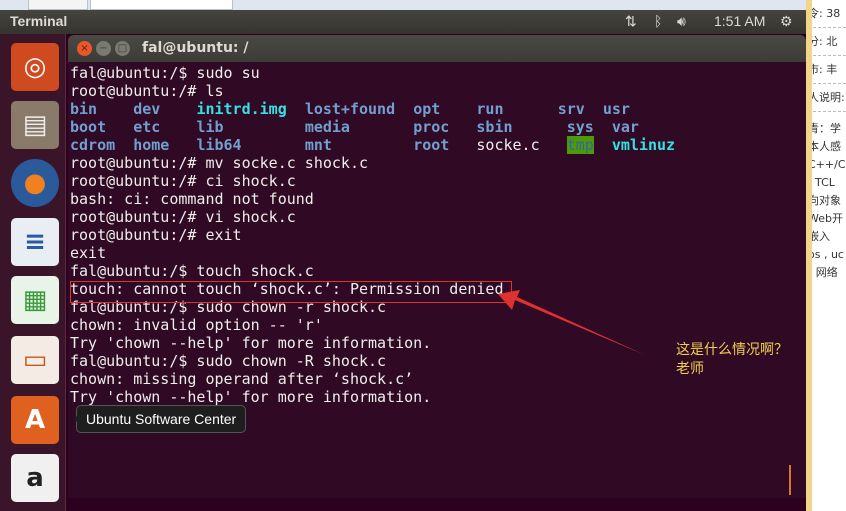 The image size is (846, 511). What do you see at coordinates (827, 164) in the screenshot?
I see `side-text: C++/C` at bounding box center [827, 164].